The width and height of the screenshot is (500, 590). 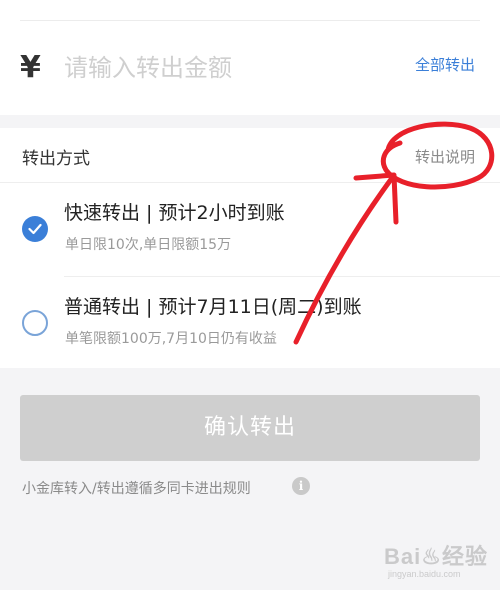 I want to click on option-title: 普通转出 | 预计7月11日(周二)到账, so click(x=213, y=307).